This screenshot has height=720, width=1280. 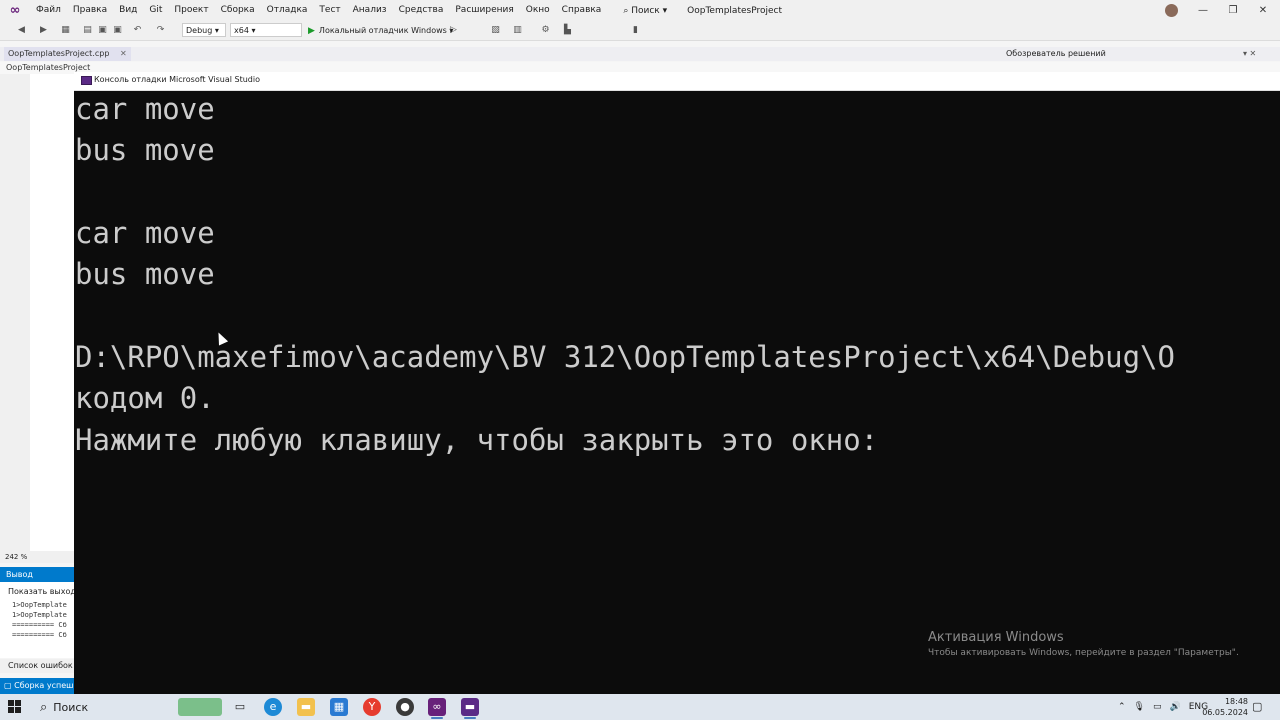 What do you see at coordinates (177, 79) in the screenshot?
I see `console-title: Консоль отладки Microsoft Visual Studio` at bounding box center [177, 79].